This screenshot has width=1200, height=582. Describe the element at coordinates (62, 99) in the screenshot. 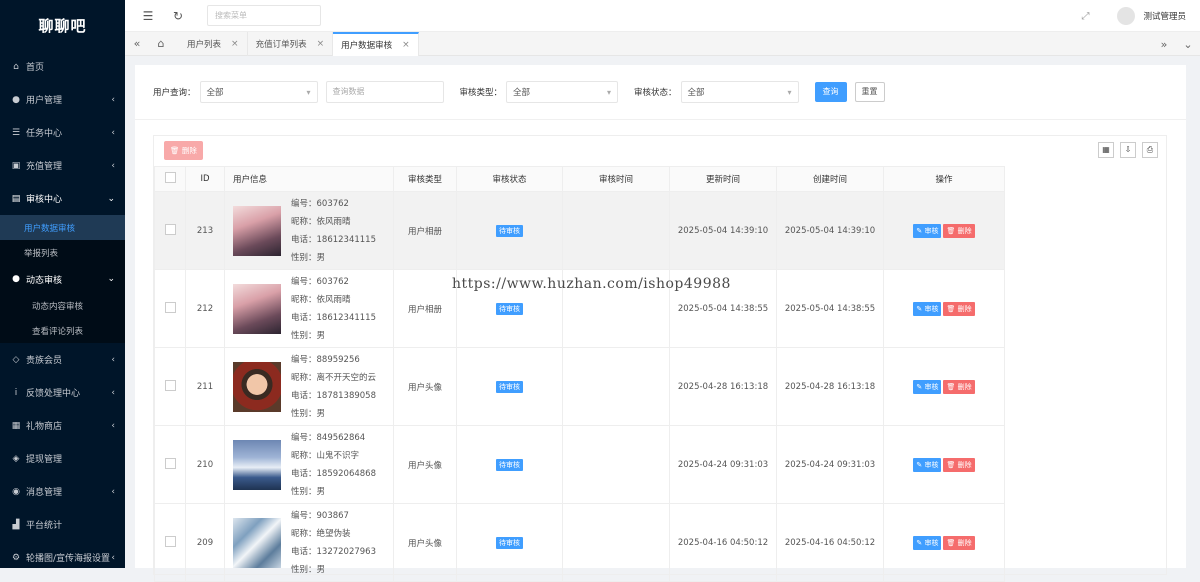

I see `sidebar-item: ● 用户管理 ‹` at that location.